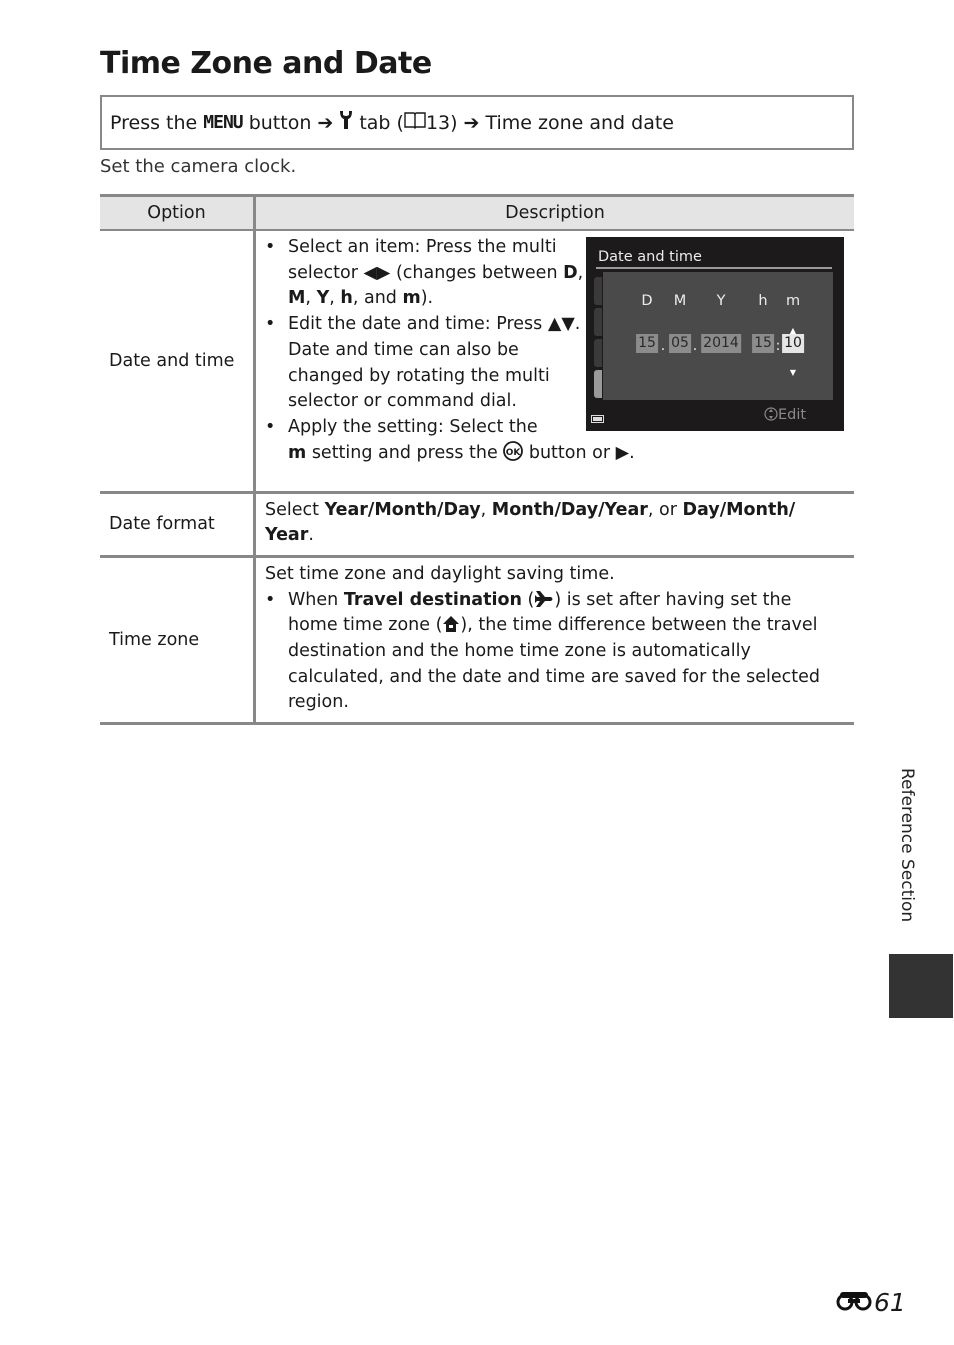 This screenshot has width=954, height=1345. What do you see at coordinates (554, 212) in the screenshot?
I see `header-description: Description` at bounding box center [554, 212].